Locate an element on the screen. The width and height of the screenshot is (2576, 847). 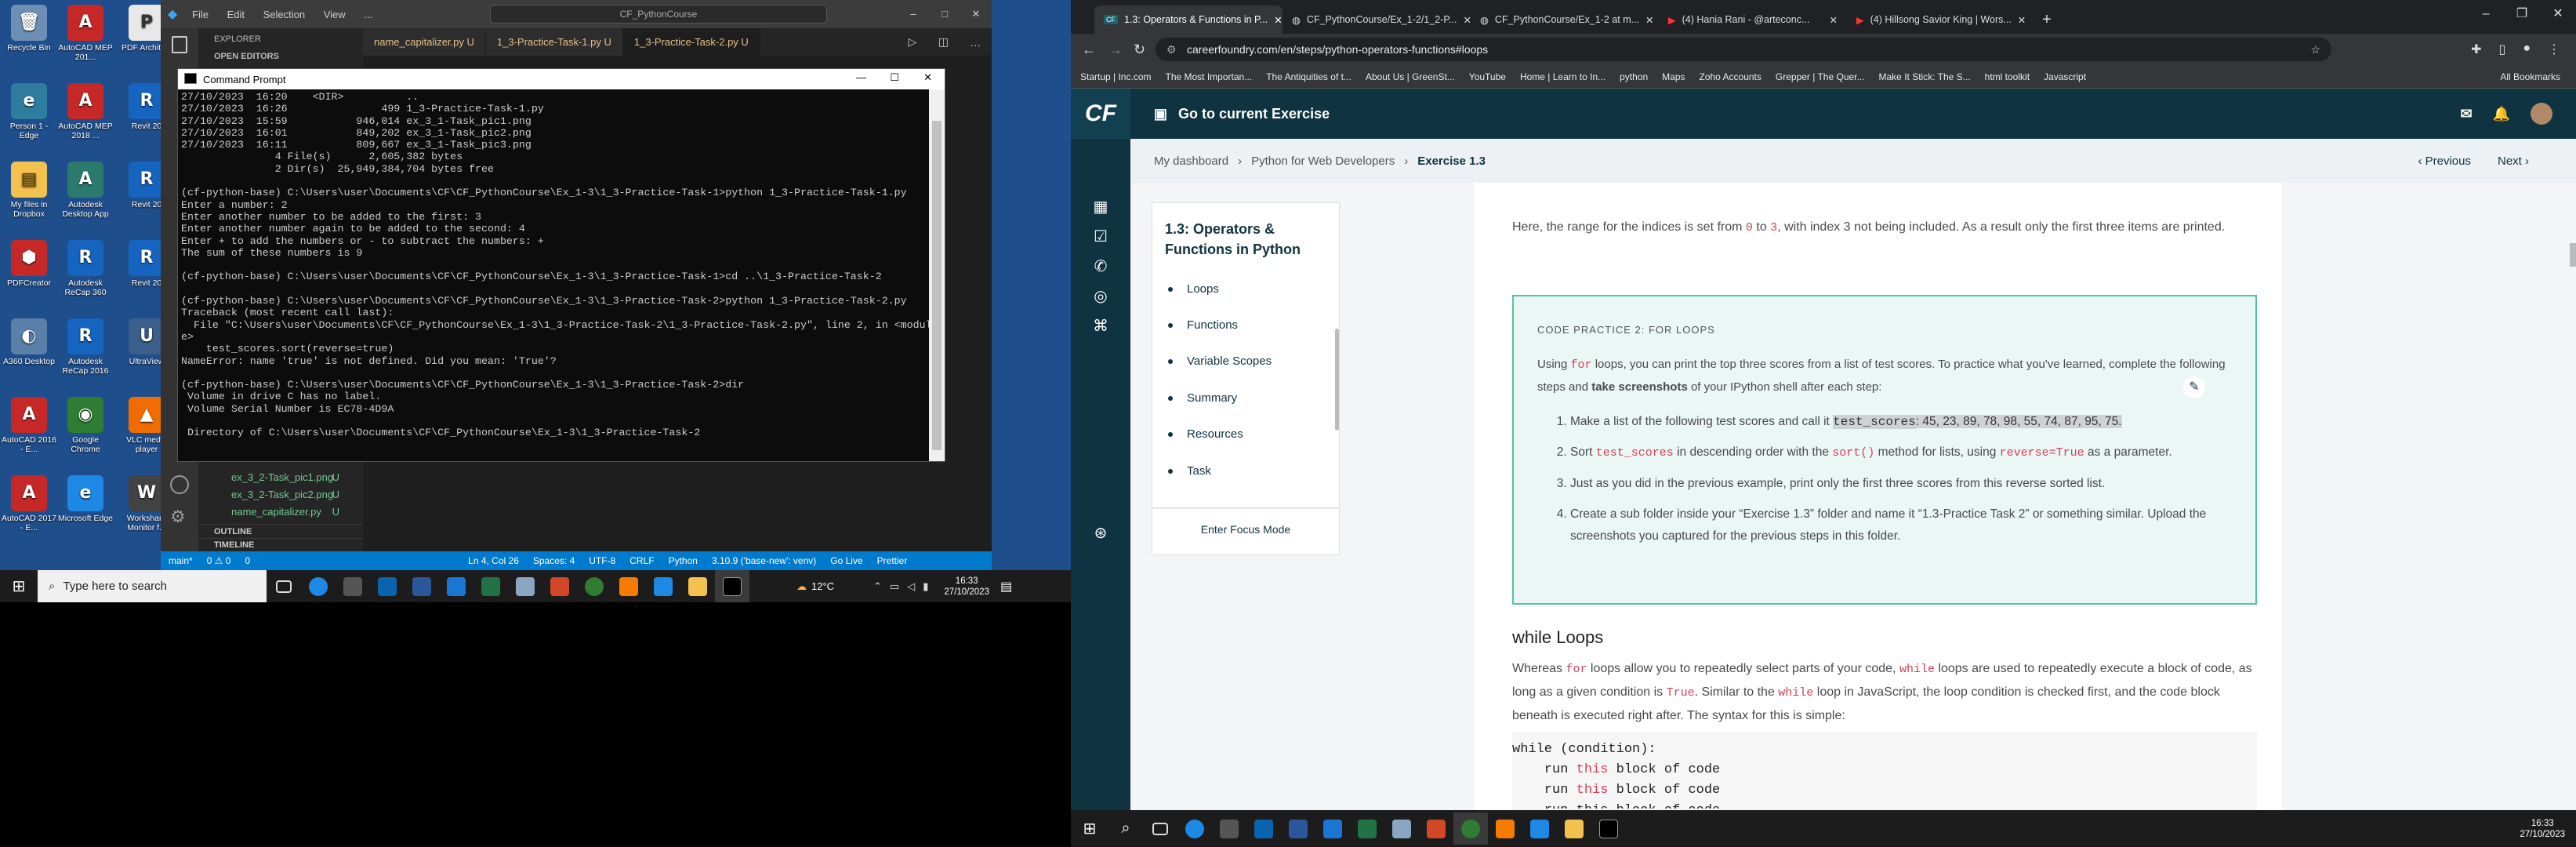
search-icon: ⌕ is located at coordinates (1125, 828).